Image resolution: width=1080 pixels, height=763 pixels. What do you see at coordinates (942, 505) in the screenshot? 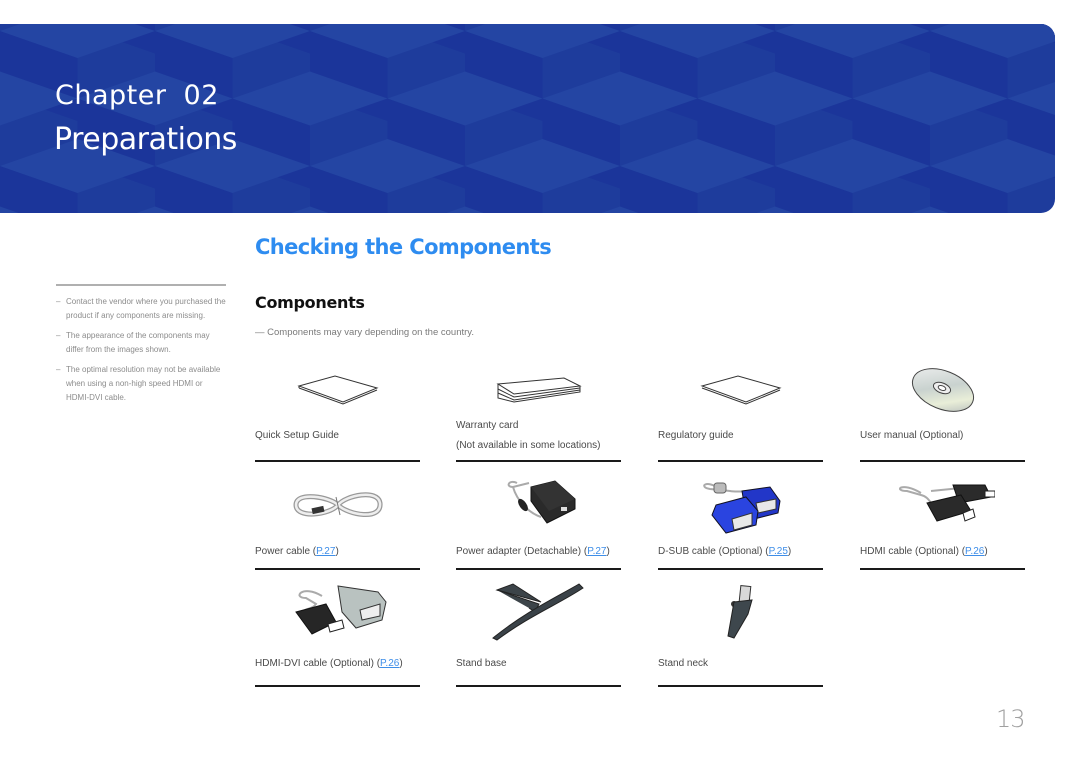
I see `hdmi-cable-icon` at bounding box center [942, 505].